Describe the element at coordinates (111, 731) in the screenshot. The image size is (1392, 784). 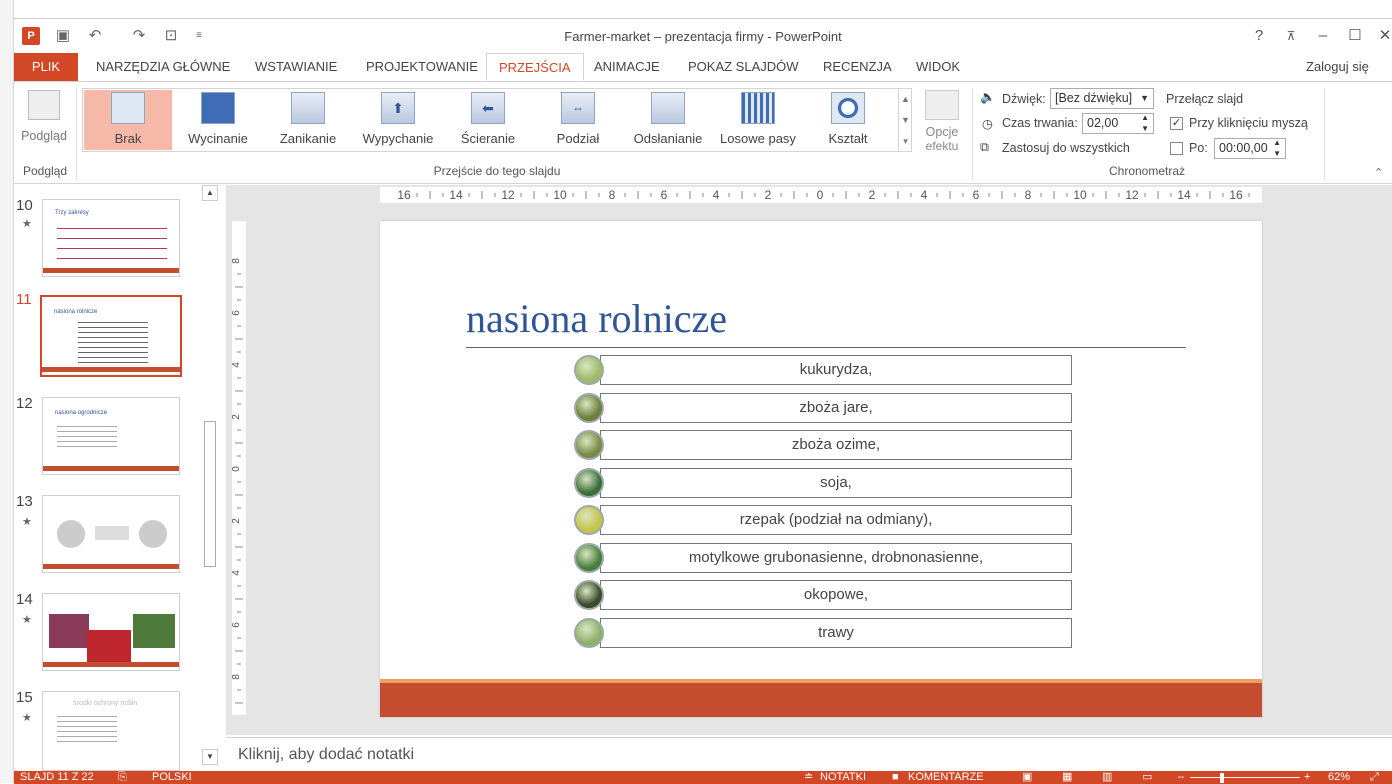
I see `slide-thumbnail-15: środki ochrony roślin` at that location.